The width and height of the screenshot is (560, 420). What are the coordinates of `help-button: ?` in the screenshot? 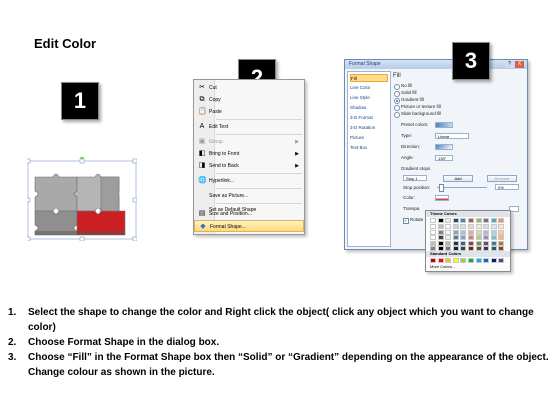 It's located at (509, 64).